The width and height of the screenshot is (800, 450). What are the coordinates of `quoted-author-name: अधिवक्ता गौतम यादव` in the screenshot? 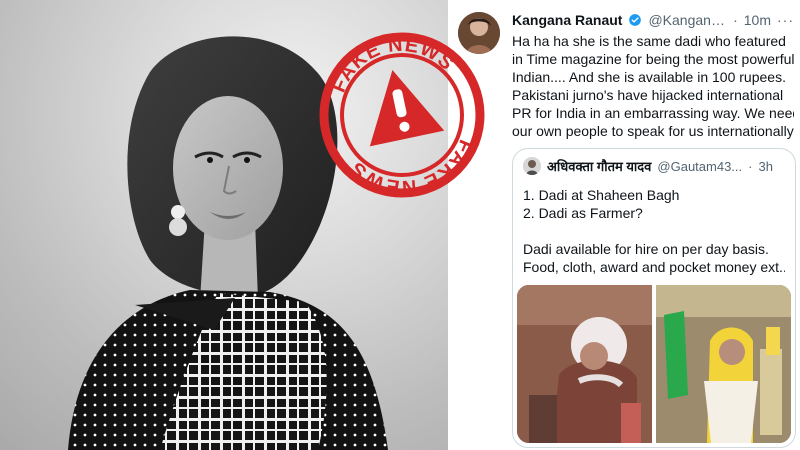 It's located at (599, 166).